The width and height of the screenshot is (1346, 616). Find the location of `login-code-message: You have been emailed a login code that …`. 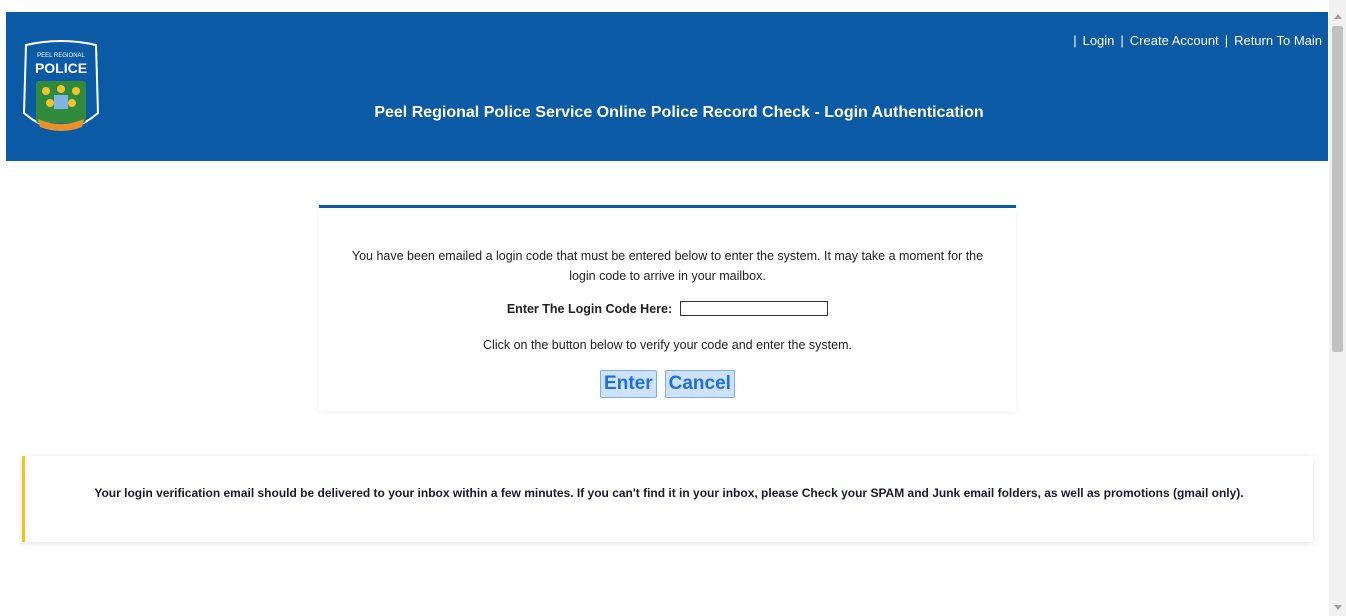

login-code-message: You have been emailed a login code that … is located at coordinates (667, 266).